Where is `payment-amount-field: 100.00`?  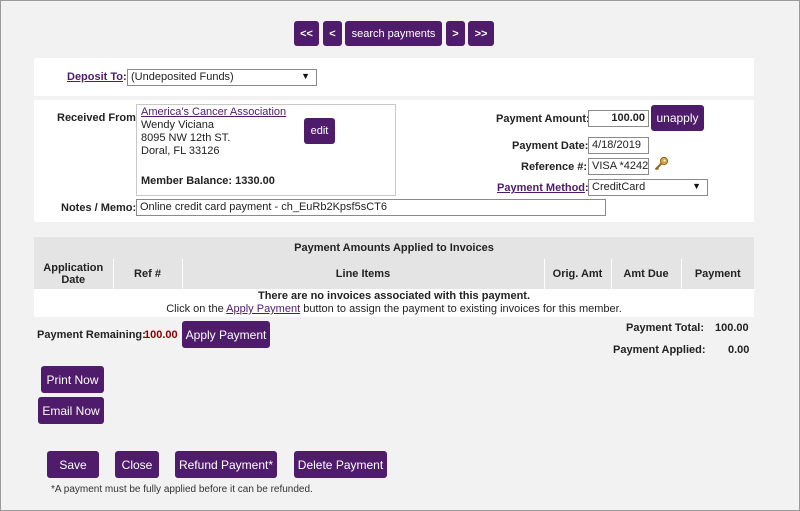 payment-amount-field: 100.00 is located at coordinates (618, 118).